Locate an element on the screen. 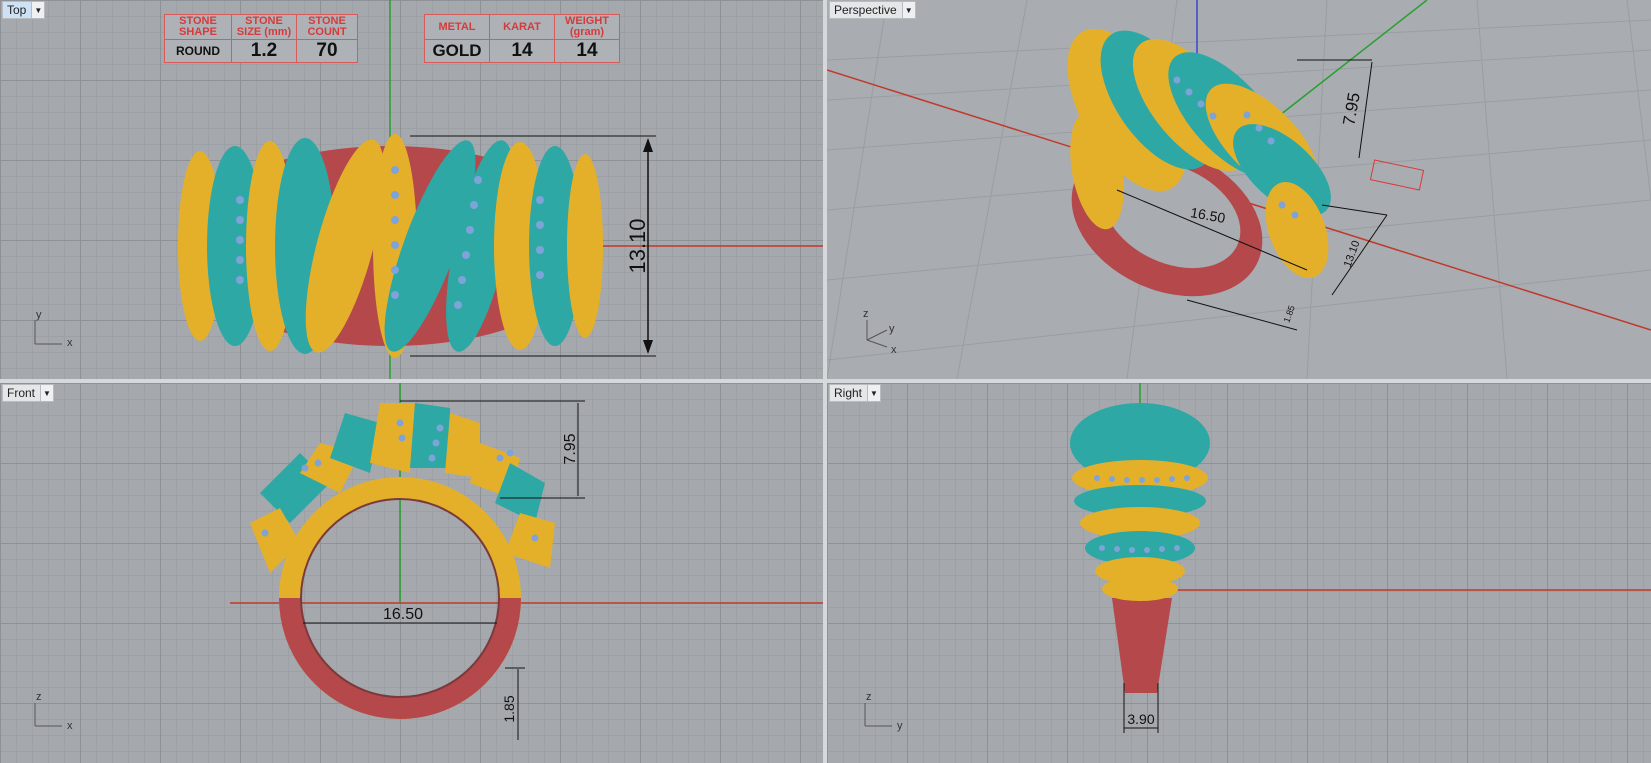 The height and width of the screenshot is (763, 1651). top-bands is located at coordinates (390, 246).